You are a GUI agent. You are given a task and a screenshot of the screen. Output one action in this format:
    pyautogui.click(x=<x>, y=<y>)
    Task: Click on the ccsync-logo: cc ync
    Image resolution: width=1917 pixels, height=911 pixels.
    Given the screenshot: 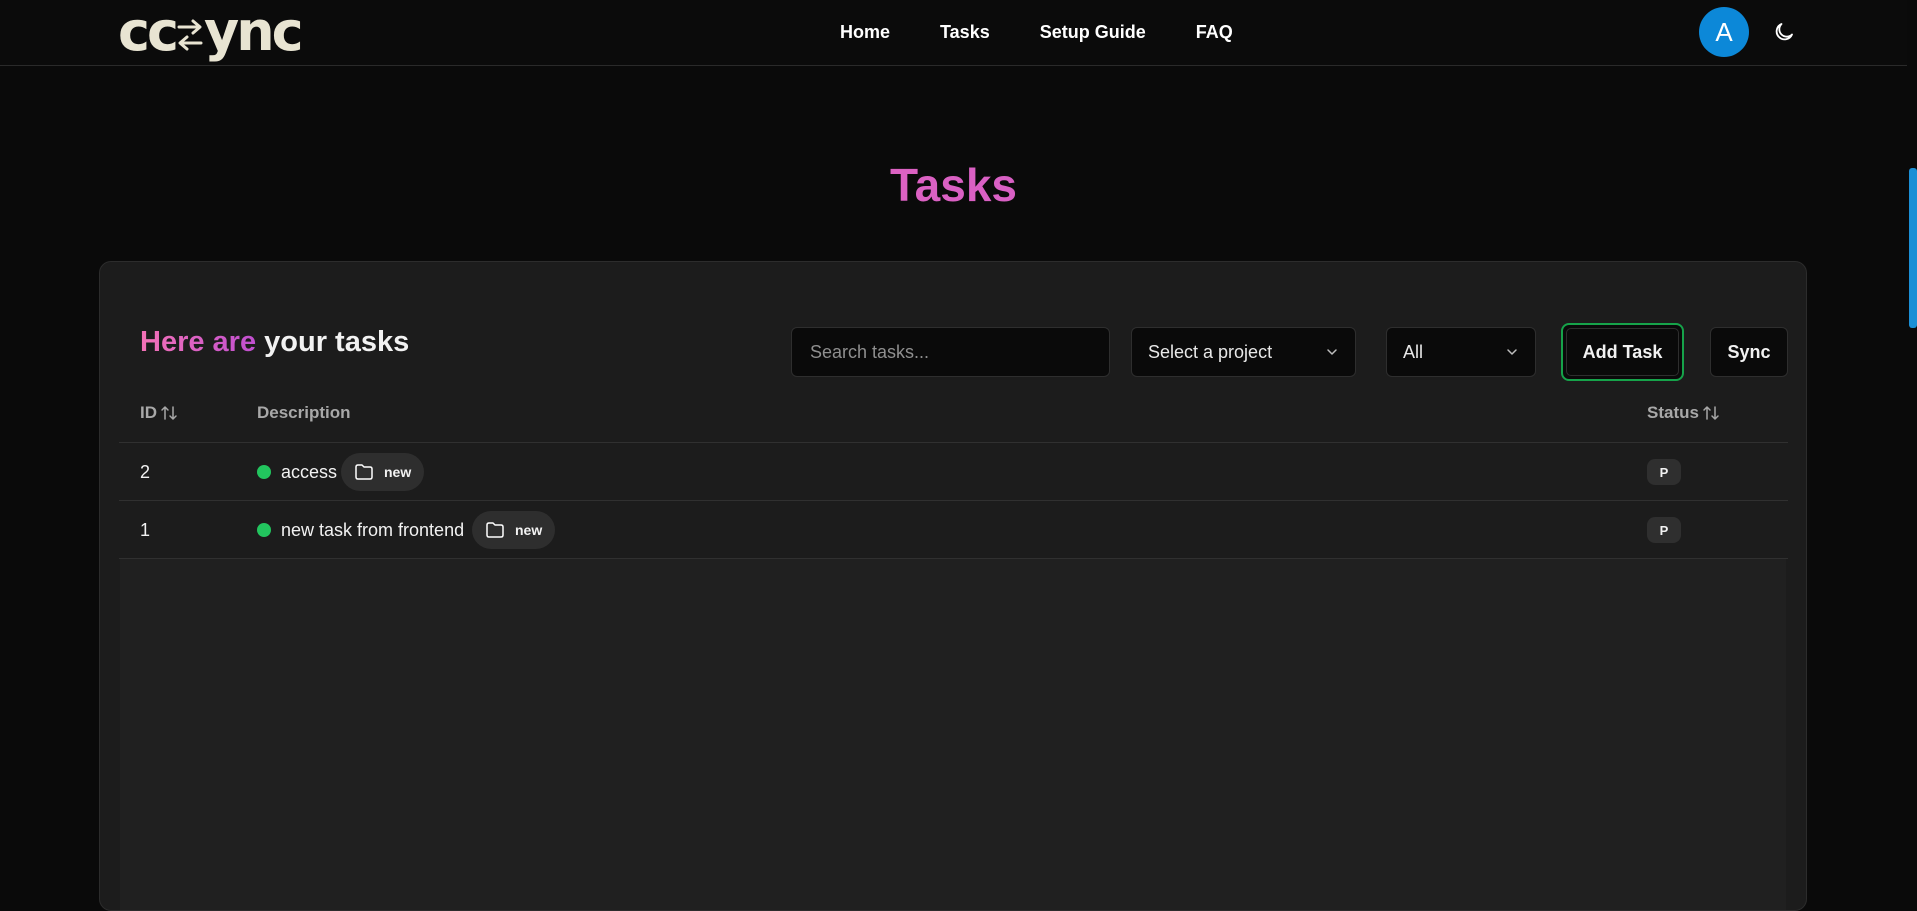 What is the action you would take?
    pyautogui.click(x=211, y=32)
    